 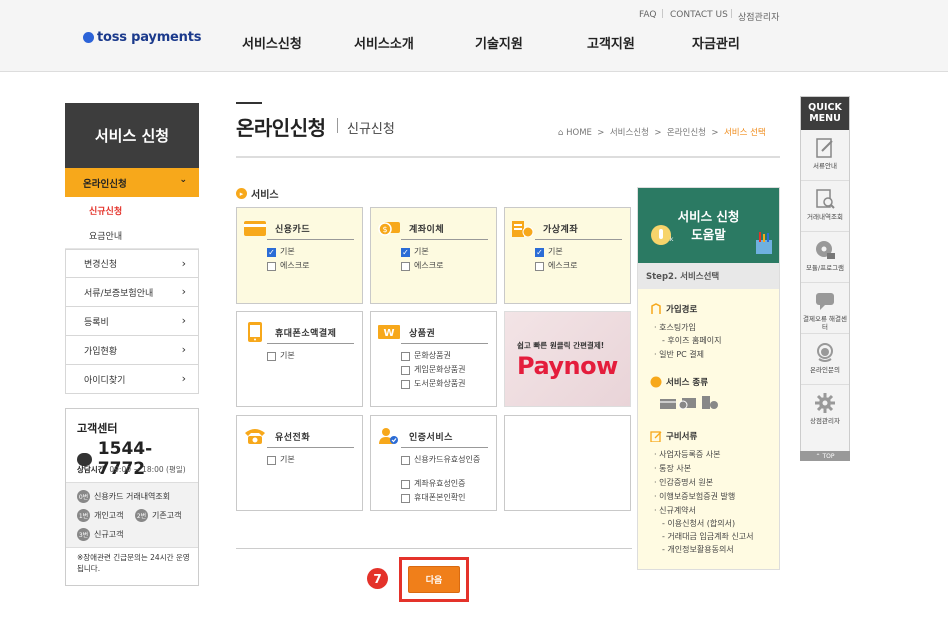 I want to click on service-card-gift-certificate: W 상품권 문화상품권 게임문화상품권 도서문화상품권, so click(x=433, y=359).